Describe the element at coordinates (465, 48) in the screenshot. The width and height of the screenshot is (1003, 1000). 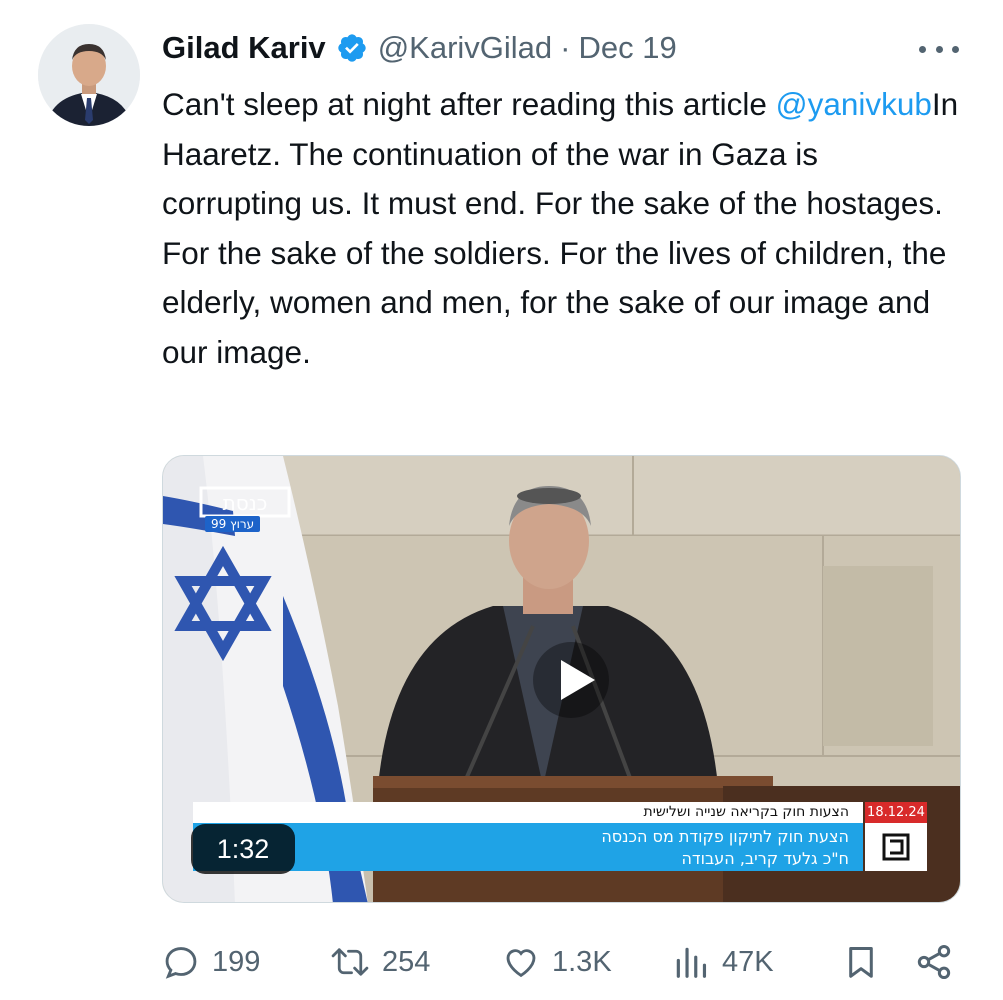
I see `author-handle: @KarivGilad` at that location.